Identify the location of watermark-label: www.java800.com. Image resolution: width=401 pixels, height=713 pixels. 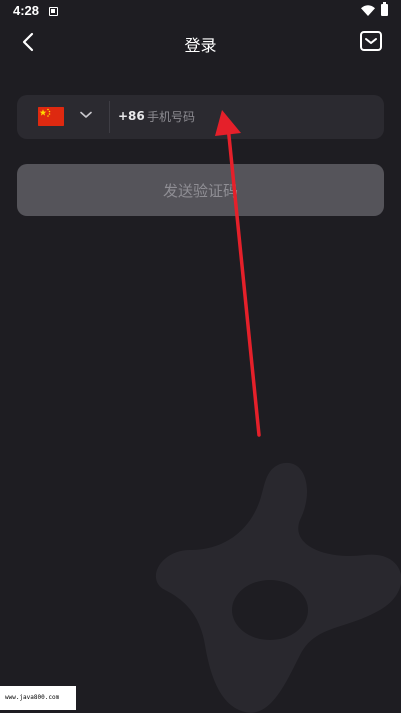
(38, 698).